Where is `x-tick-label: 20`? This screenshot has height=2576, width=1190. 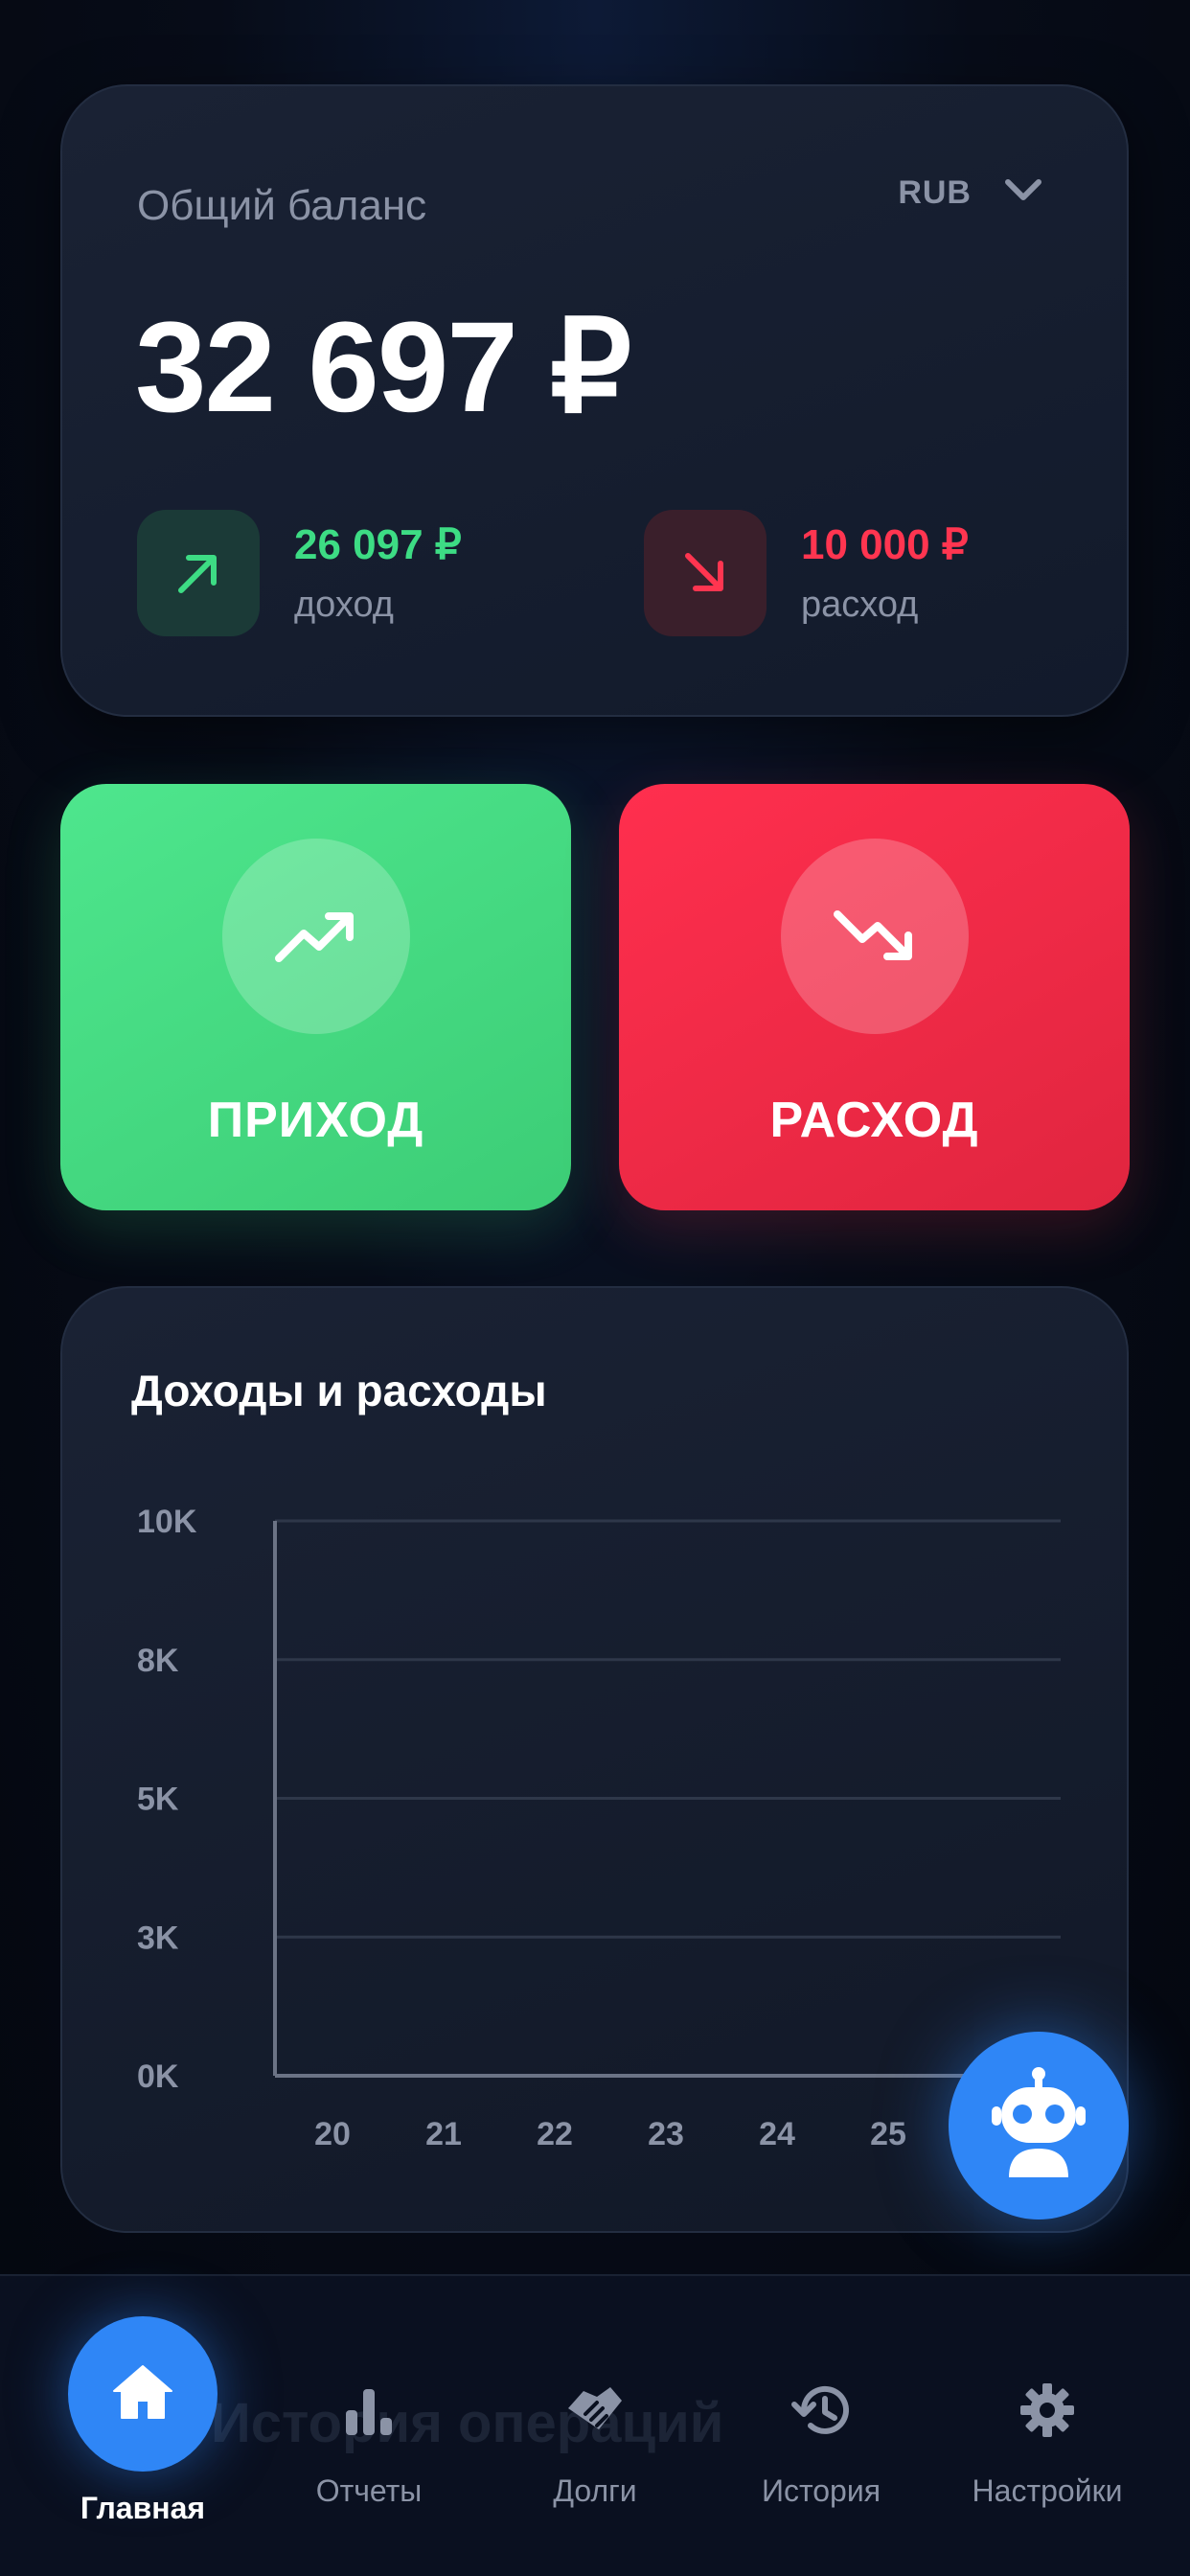 x-tick-label: 20 is located at coordinates (333, 2134).